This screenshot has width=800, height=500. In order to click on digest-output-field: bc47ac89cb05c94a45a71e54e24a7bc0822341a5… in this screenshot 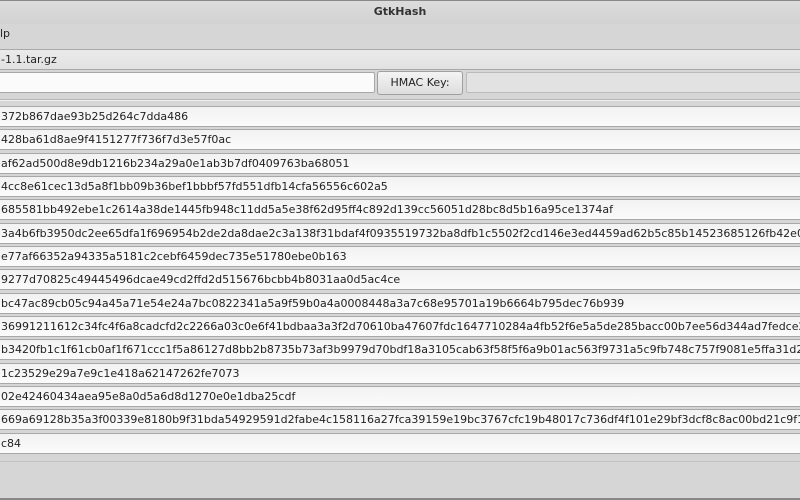, I will do `click(400, 303)`.